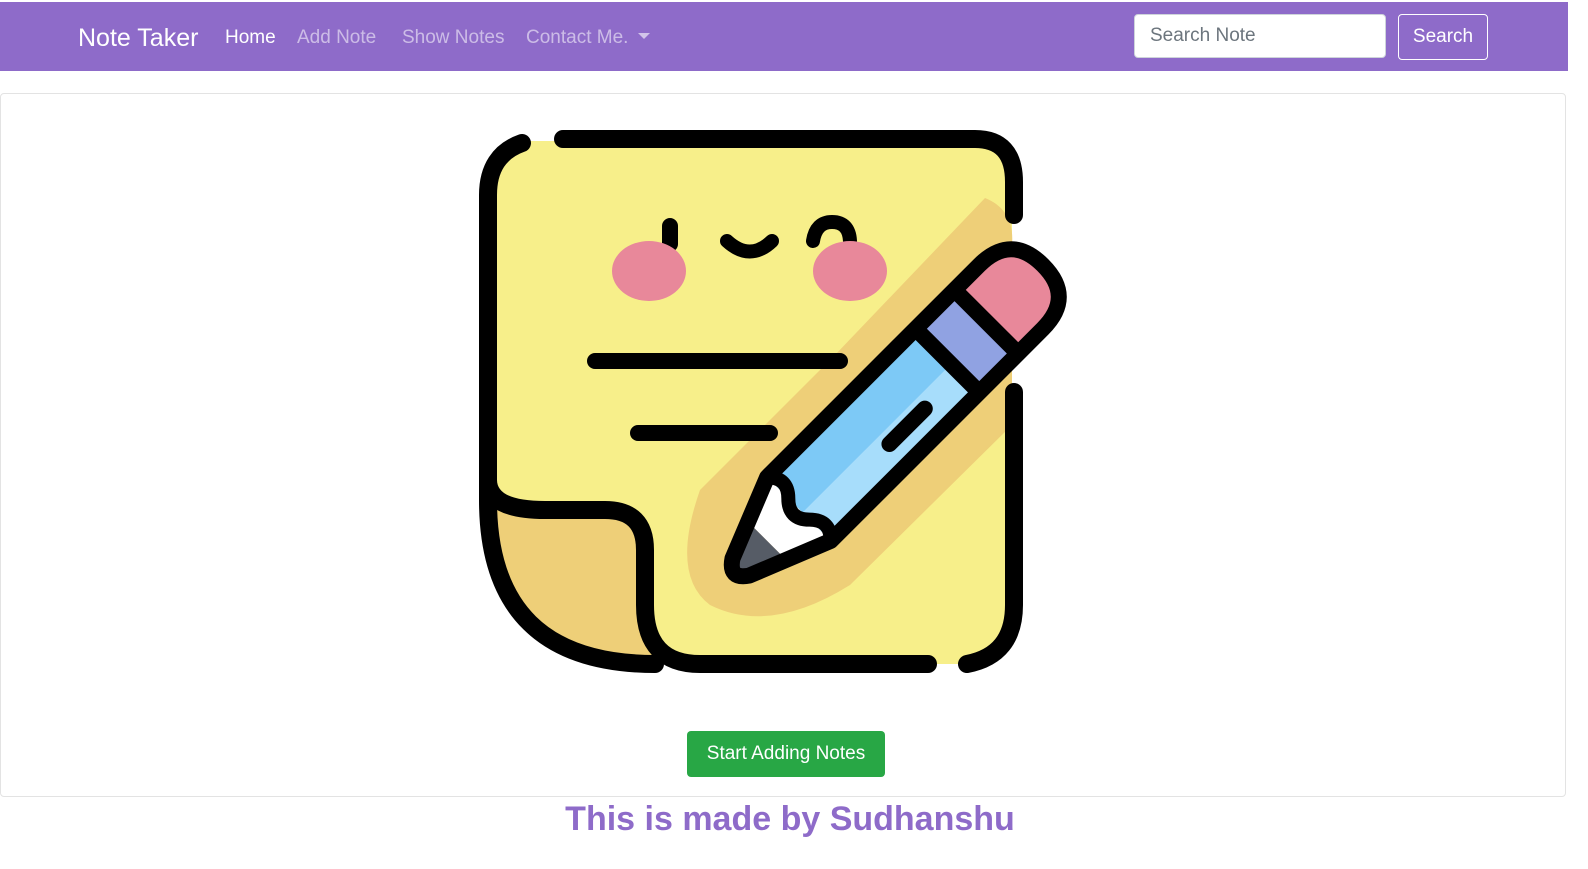 The width and height of the screenshot is (1588, 869). What do you see at coordinates (250, 38) in the screenshot?
I see `nav-link-home: Home` at bounding box center [250, 38].